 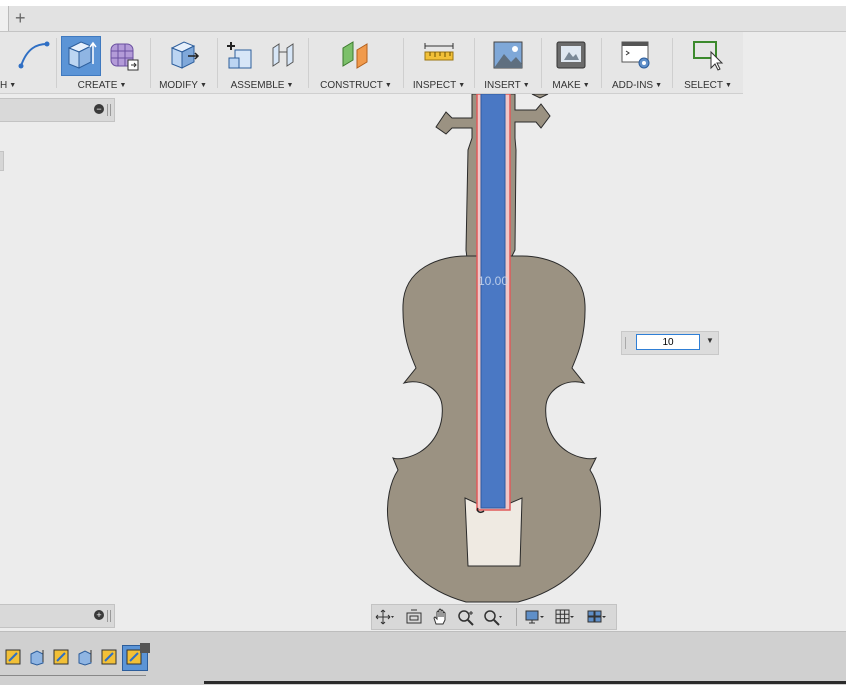 What do you see at coordinates (99, 615) in the screenshot?
I see `expand-icon: +` at bounding box center [99, 615].